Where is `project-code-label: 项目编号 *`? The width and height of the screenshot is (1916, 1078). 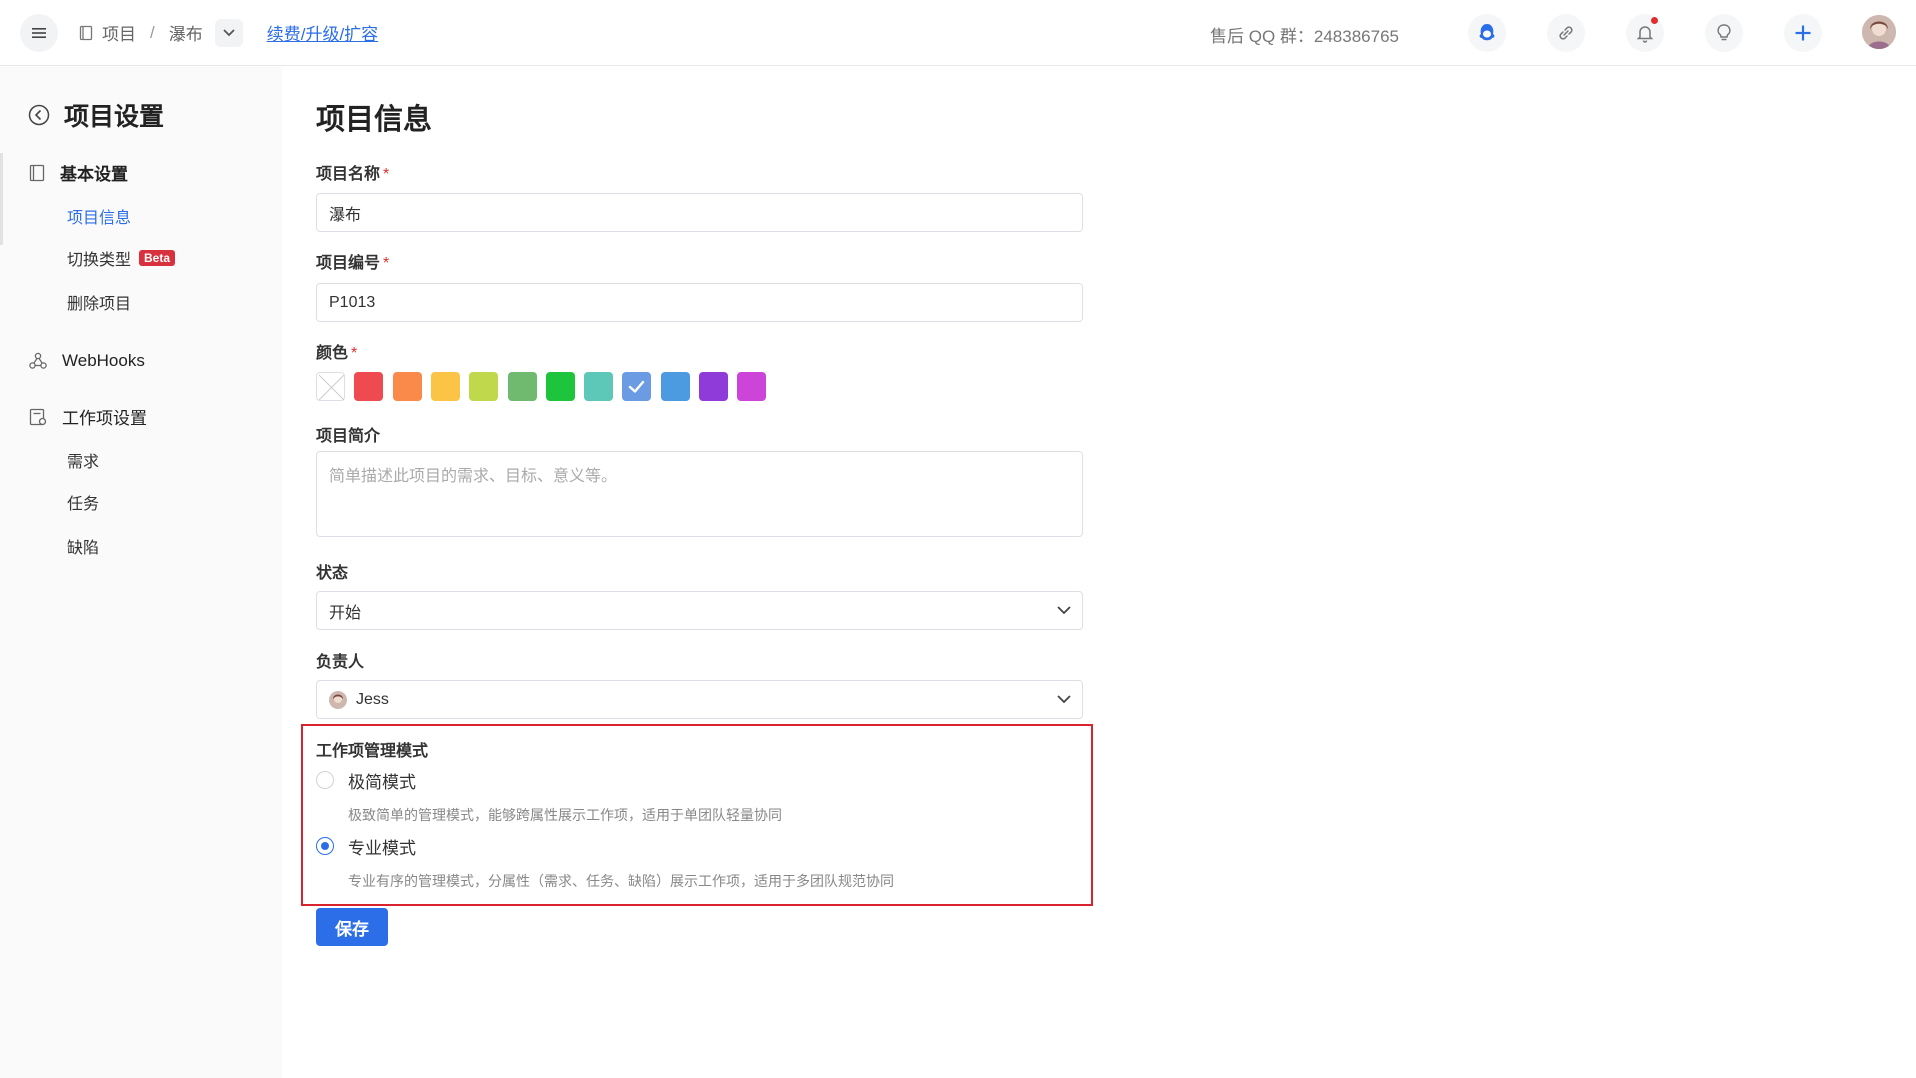
project-code-label: 项目编号 * is located at coordinates (352, 261).